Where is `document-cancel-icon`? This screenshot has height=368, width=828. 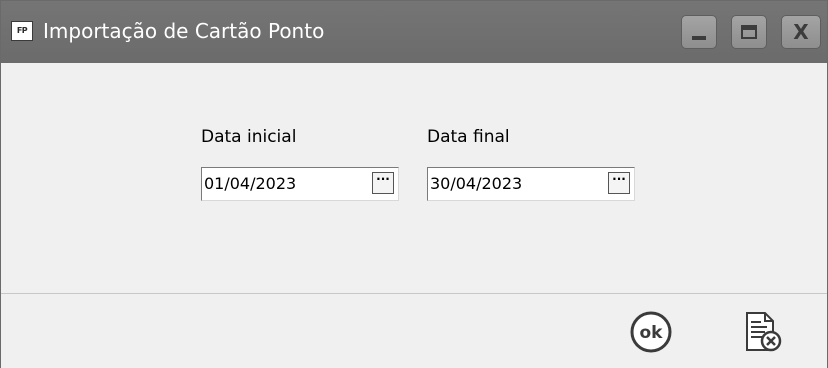 document-cancel-icon is located at coordinates (764, 332).